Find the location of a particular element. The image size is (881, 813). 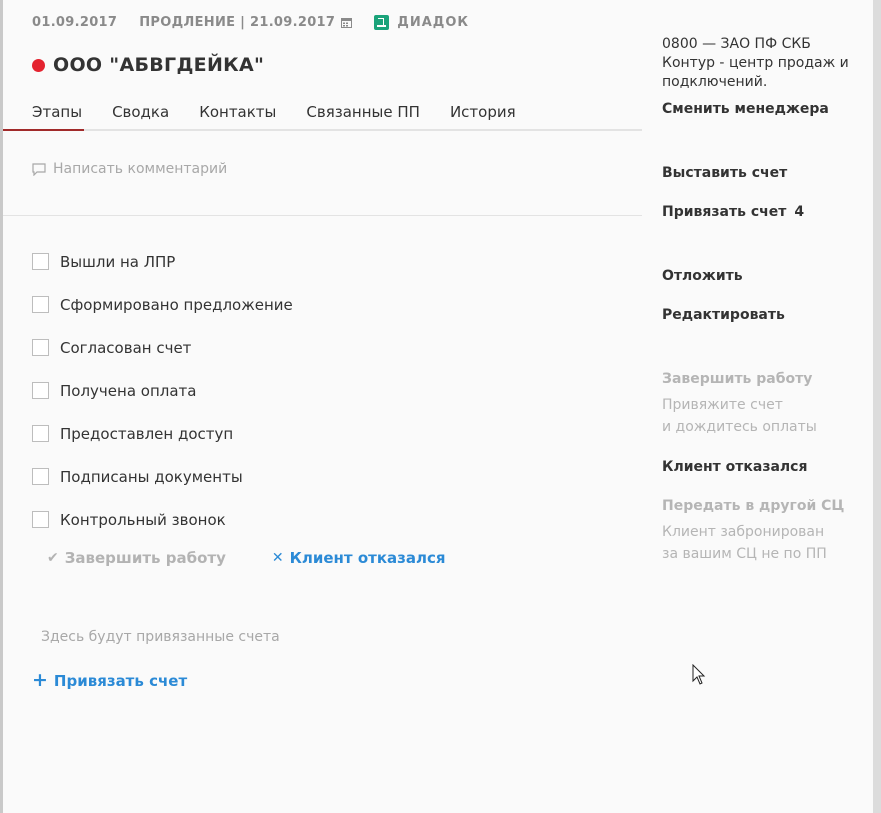

manager-line: Контур - центр продаж и is located at coordinates (755, 63).